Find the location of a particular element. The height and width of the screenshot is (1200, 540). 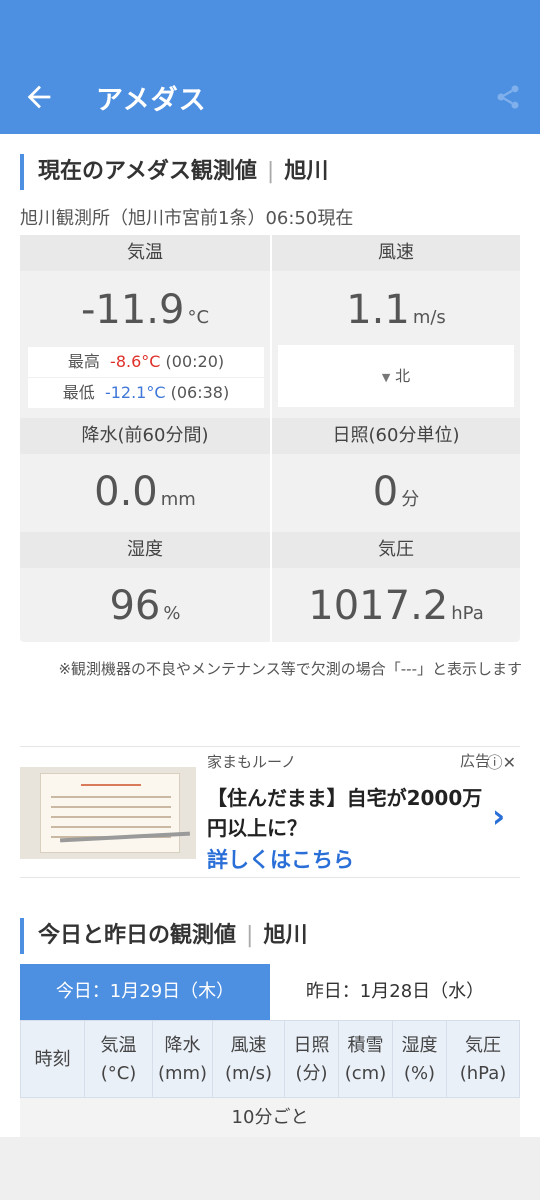

ad-close-icon: ⓘ✕ is located at coordinates (501, 761).